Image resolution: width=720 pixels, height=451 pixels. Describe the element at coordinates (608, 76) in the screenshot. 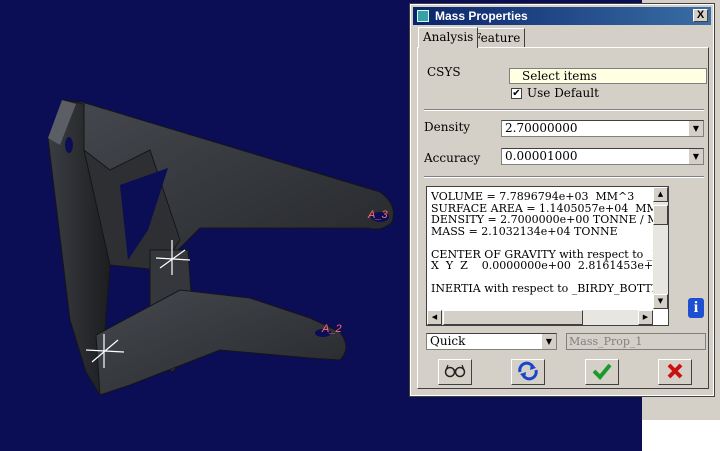

I see `select-items-field: Select items` at that location.